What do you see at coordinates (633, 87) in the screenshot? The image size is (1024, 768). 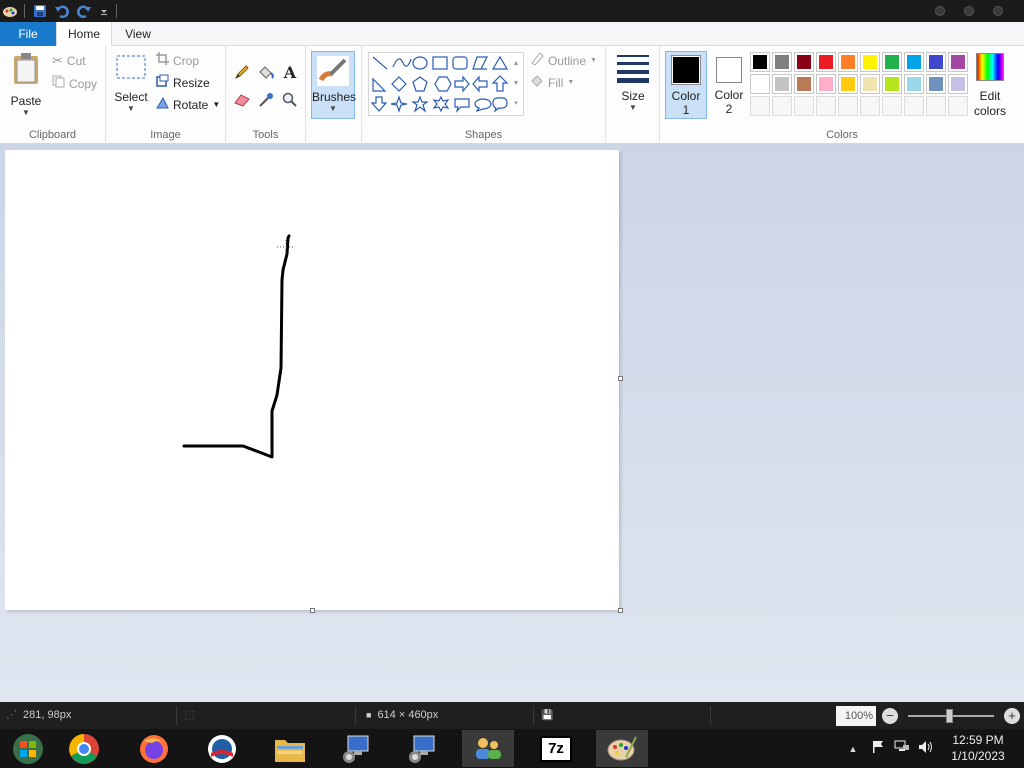 I see `size-button: Size ▼` at bounding box center [633, 87].